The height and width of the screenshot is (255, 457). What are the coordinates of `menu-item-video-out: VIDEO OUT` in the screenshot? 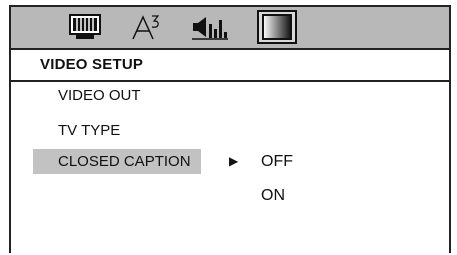 It's located at (99, 95).